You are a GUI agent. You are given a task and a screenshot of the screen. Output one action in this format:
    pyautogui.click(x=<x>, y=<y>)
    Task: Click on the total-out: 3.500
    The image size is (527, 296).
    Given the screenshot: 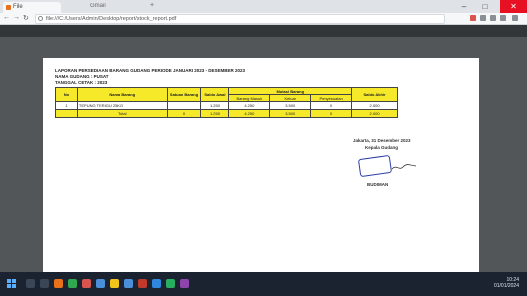 What is the action you would take?
    pyautogui.click(x=290, y=113)
    